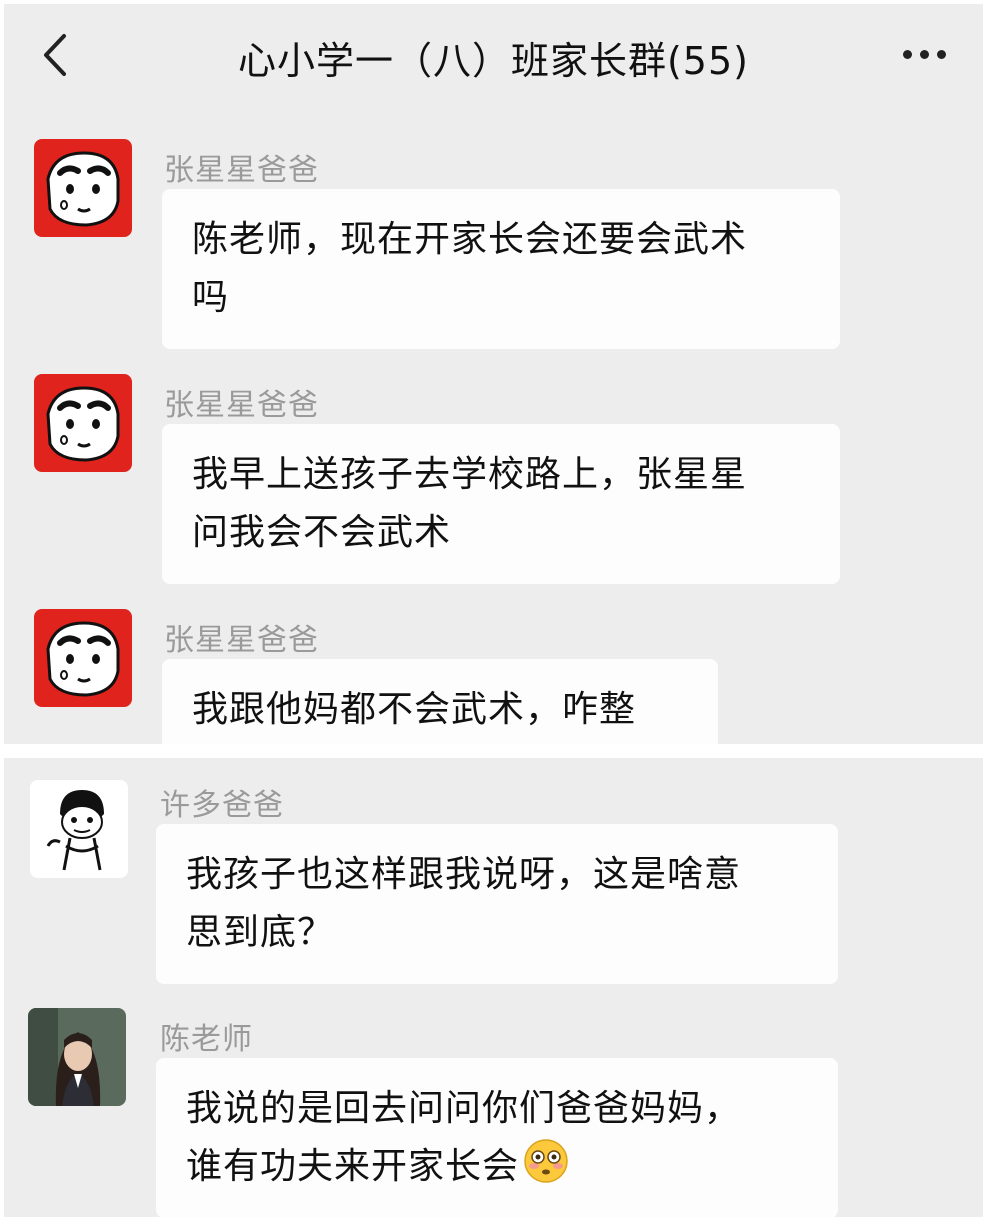 The image size is (987, 1221). Describe the element at coordinates (260, 932) in the screenshot. I see `message-line: 思到底？` at that location.